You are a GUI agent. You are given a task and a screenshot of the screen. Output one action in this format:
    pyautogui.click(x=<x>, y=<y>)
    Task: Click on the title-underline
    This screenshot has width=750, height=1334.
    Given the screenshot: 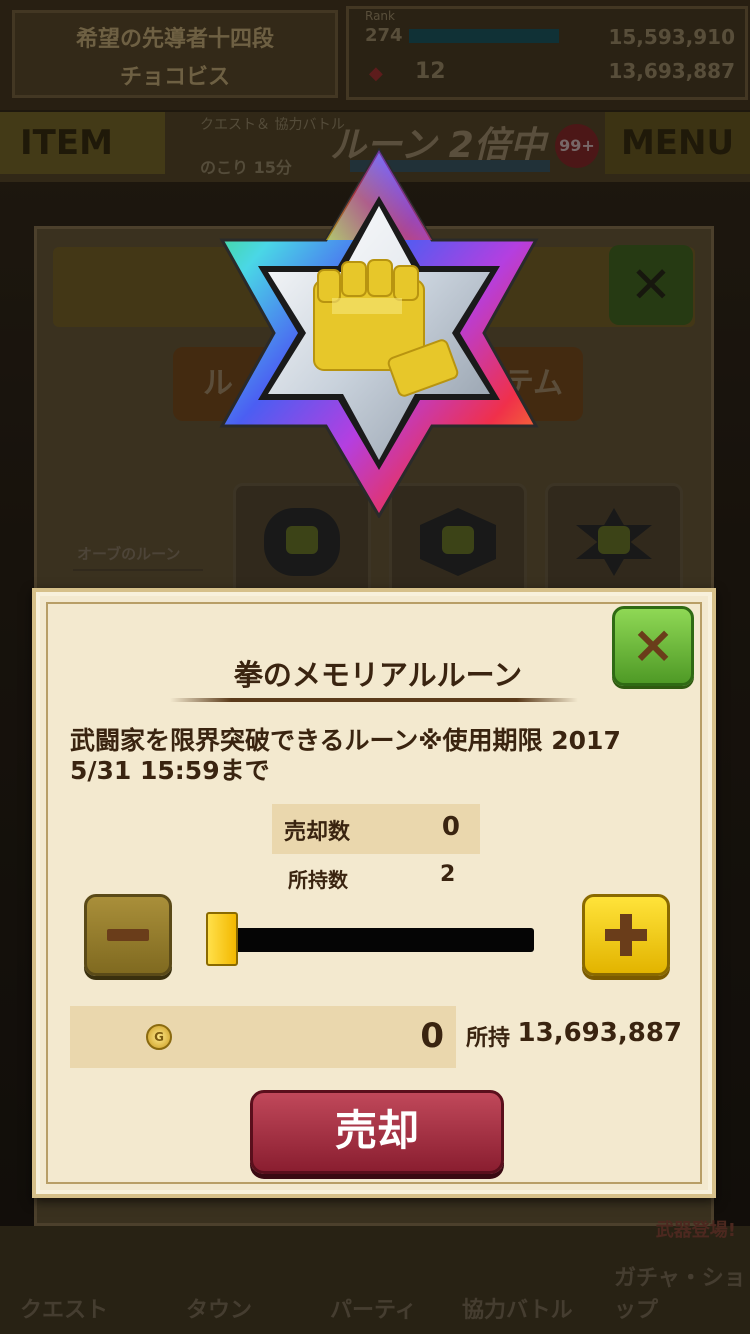 What is the action you would take?
    pyautogui.click(x=374, y=700)
    